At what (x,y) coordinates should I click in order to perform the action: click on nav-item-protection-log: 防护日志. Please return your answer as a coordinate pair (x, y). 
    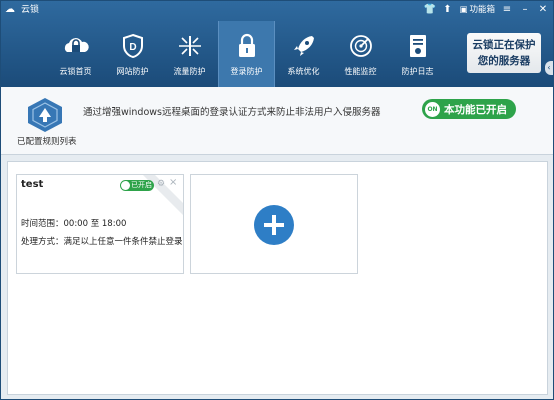
    Looking at the image, I should click on (417, 54).